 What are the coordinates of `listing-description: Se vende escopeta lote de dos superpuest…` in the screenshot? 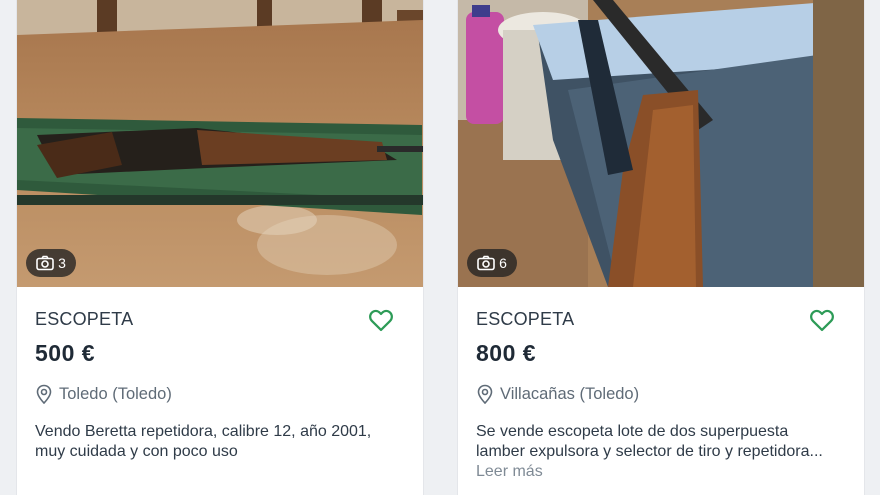 It's located at (663, 442).